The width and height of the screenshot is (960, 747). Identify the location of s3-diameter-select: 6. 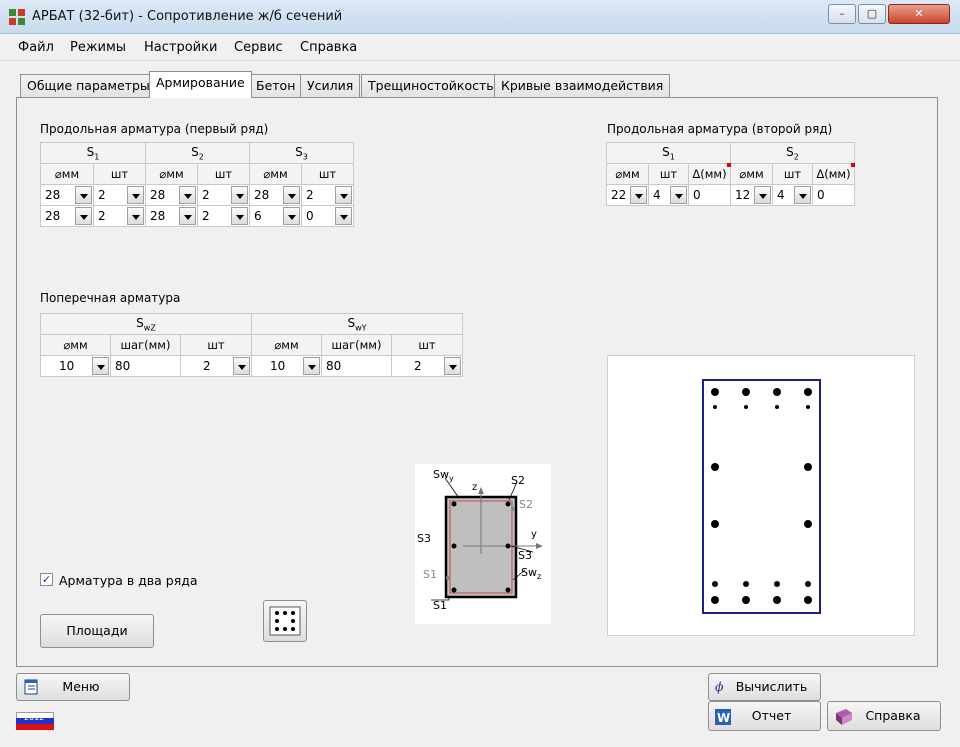
(275, 216).